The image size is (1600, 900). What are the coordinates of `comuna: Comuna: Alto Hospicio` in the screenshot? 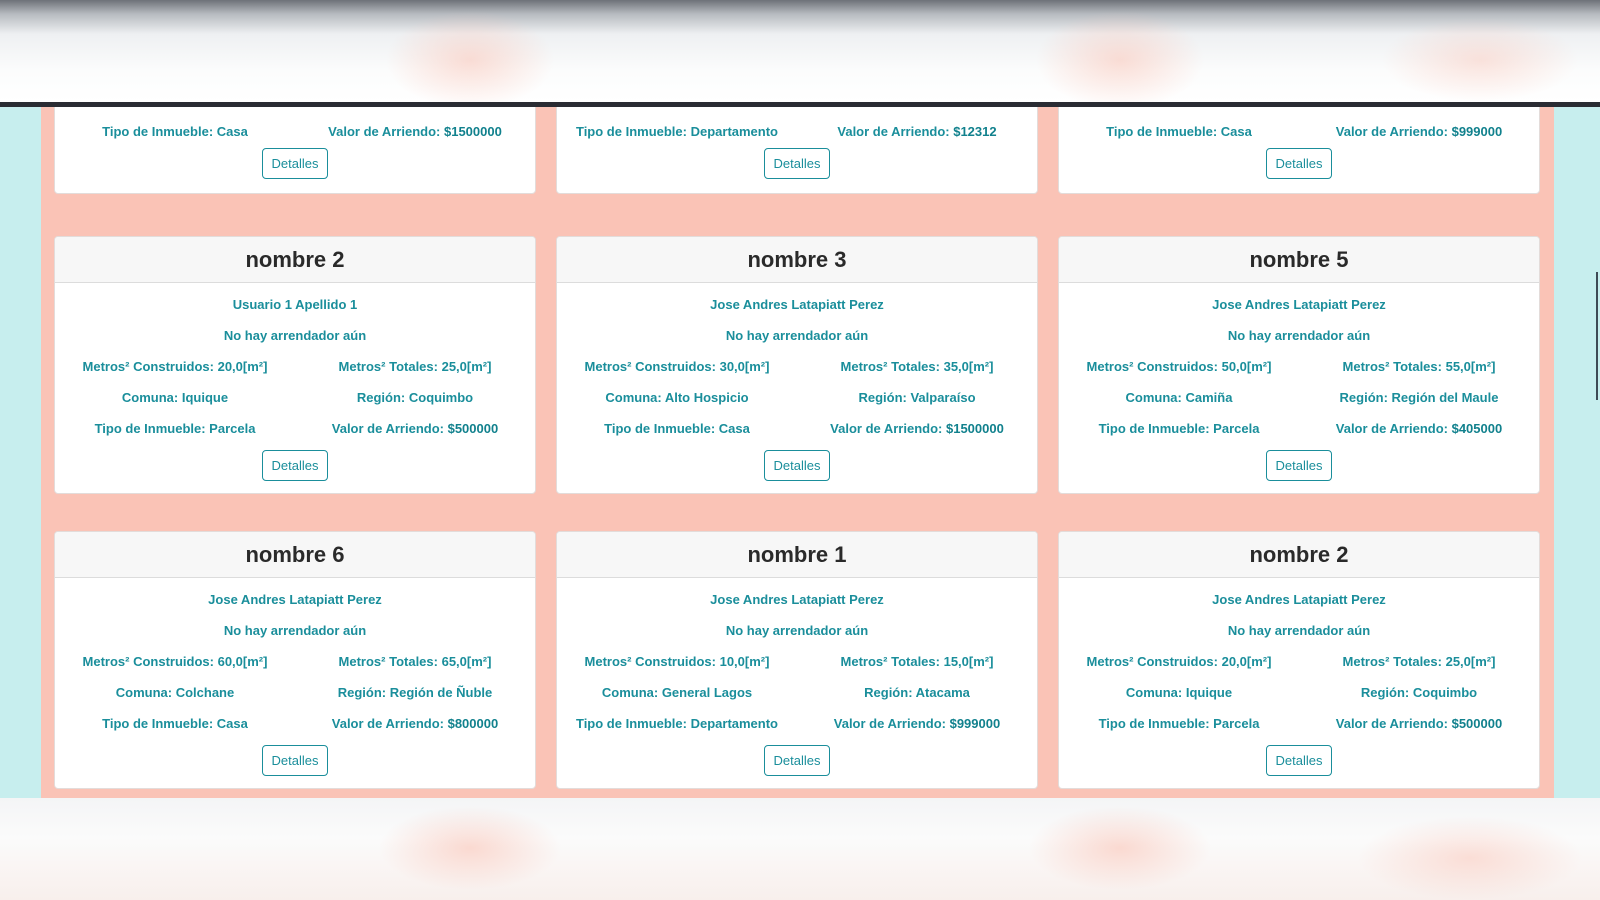 It's located at (677, 397).